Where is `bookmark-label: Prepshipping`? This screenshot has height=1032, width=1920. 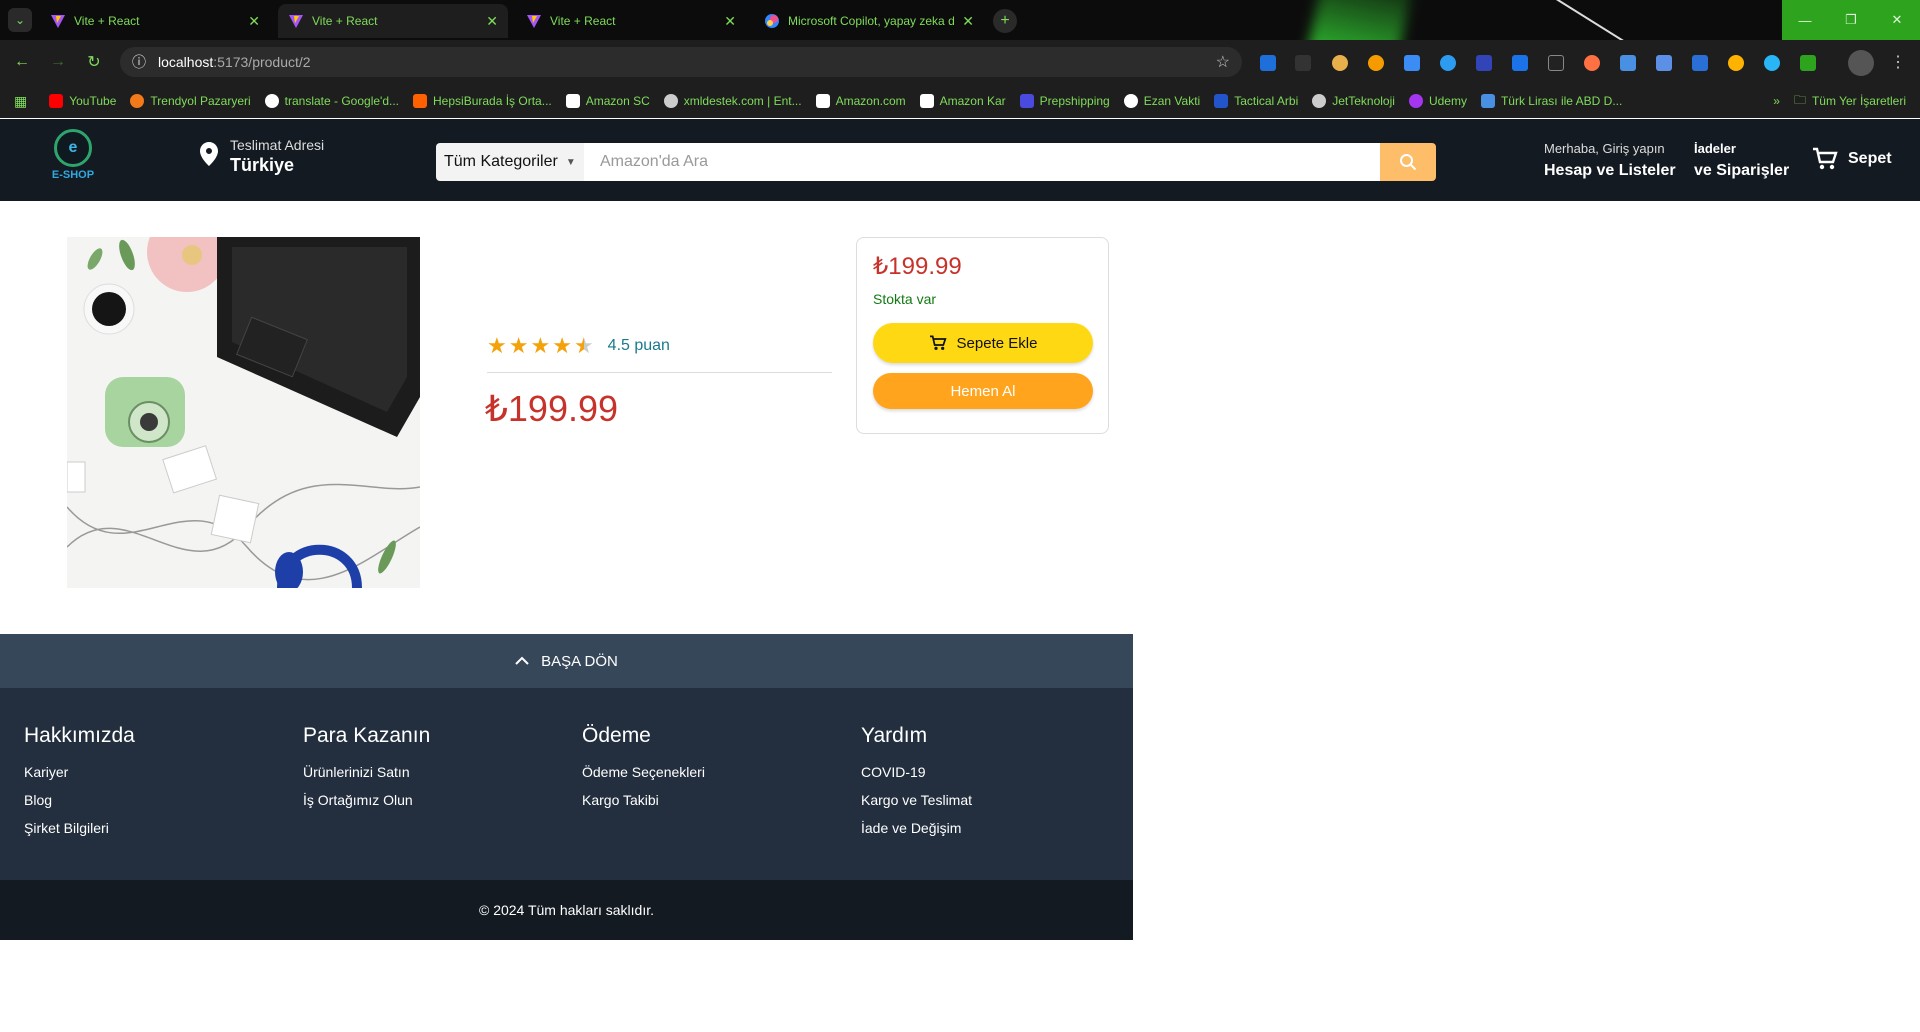 bookmark-label: Prepshipping is located at coordinates (1074, 101).